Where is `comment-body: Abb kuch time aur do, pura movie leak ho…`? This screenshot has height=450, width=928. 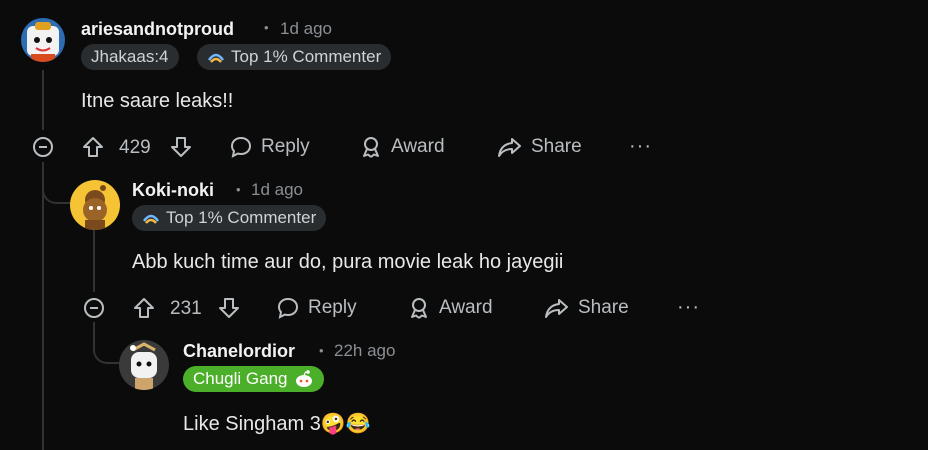
comment-body: Abb kuch time aur do, pura movie leak ho… is located at coordinates (348, 262).